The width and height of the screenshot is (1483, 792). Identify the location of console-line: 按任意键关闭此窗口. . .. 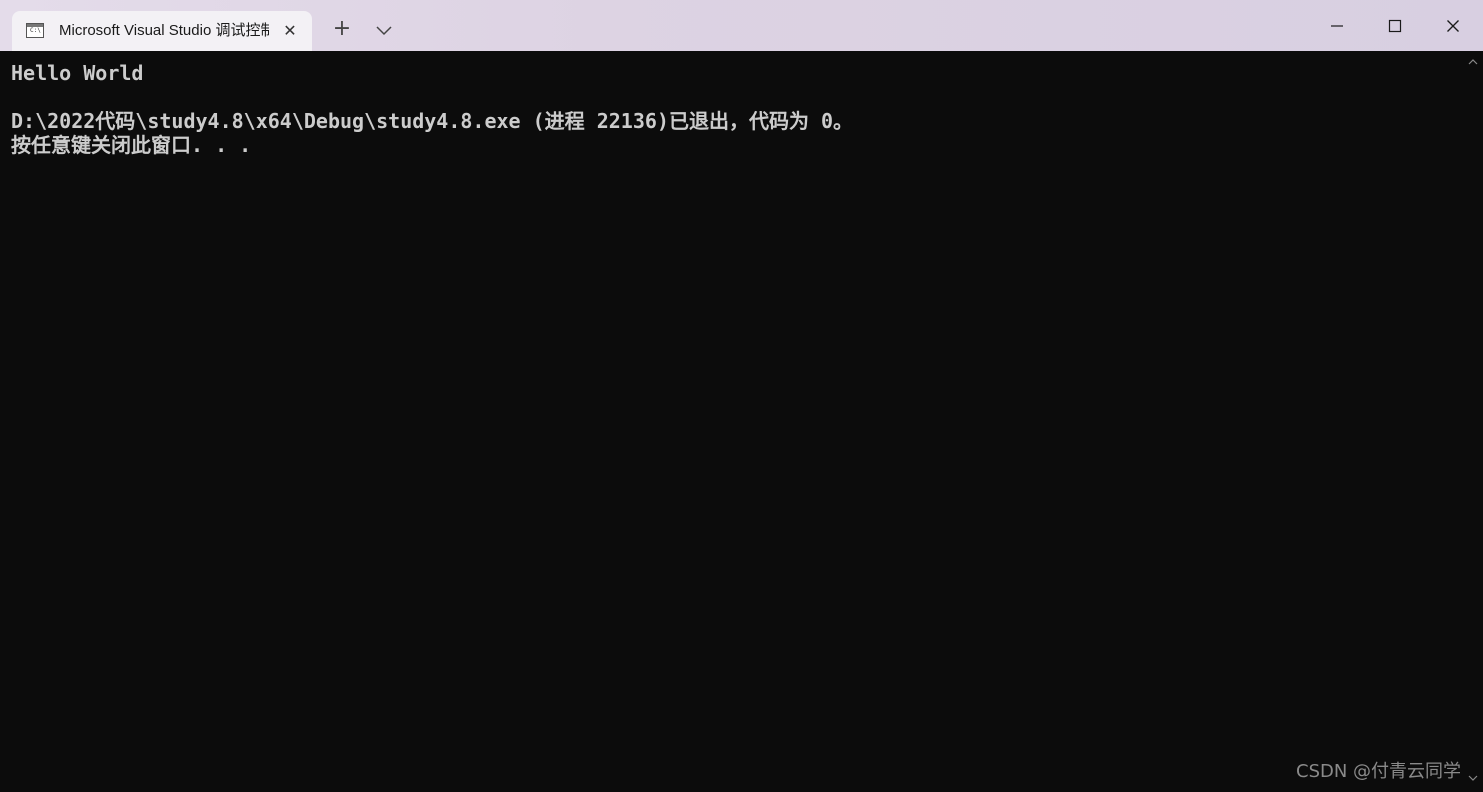
(131, 145).